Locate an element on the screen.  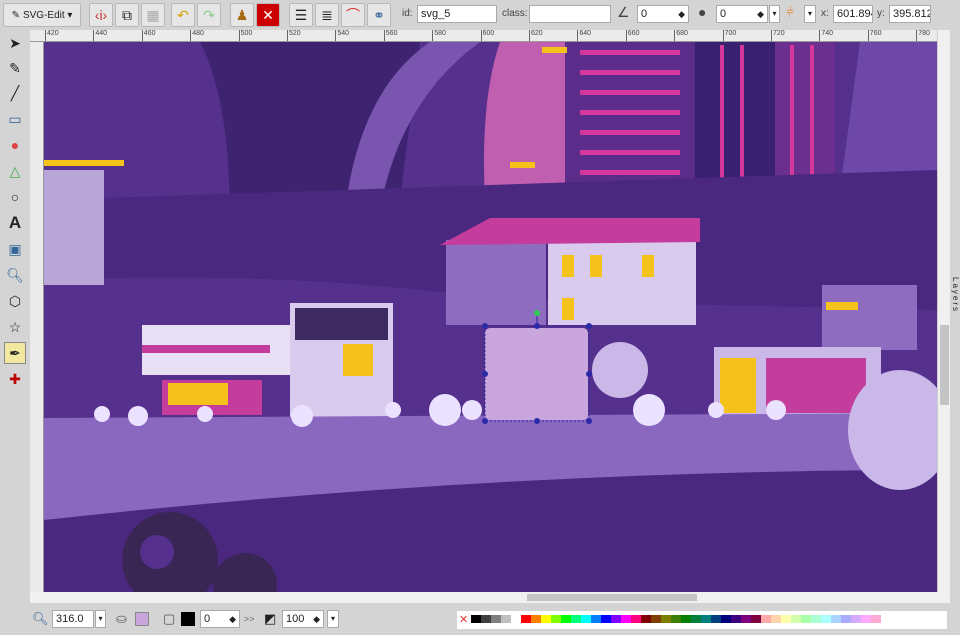
stroke-width-input: 0 ◆ is located at coordinates (220, 619).